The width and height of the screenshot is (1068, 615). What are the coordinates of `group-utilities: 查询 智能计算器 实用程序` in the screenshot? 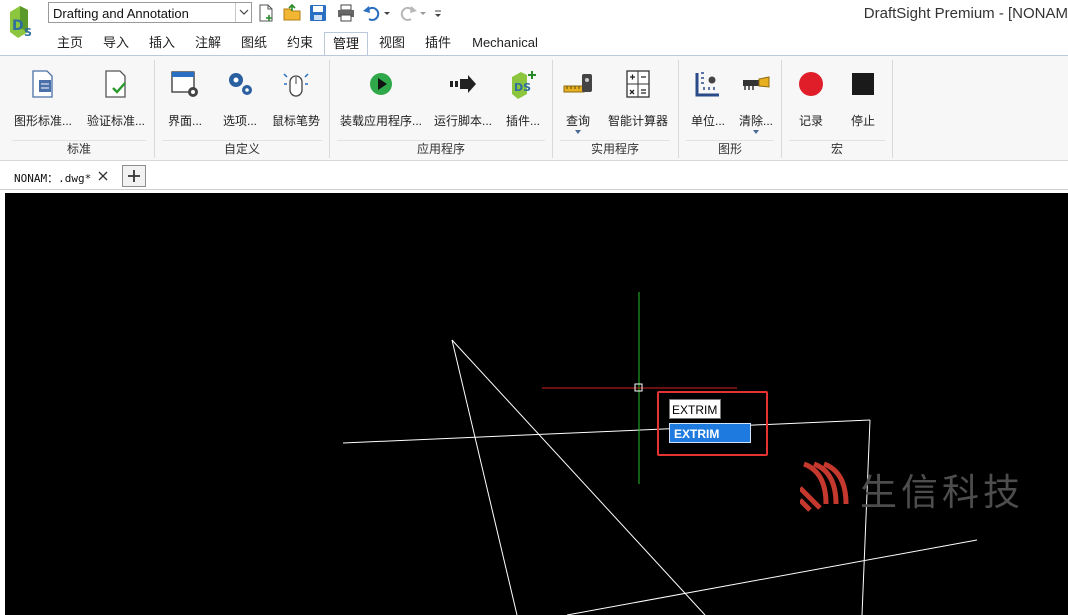 It's located at (615, 108).